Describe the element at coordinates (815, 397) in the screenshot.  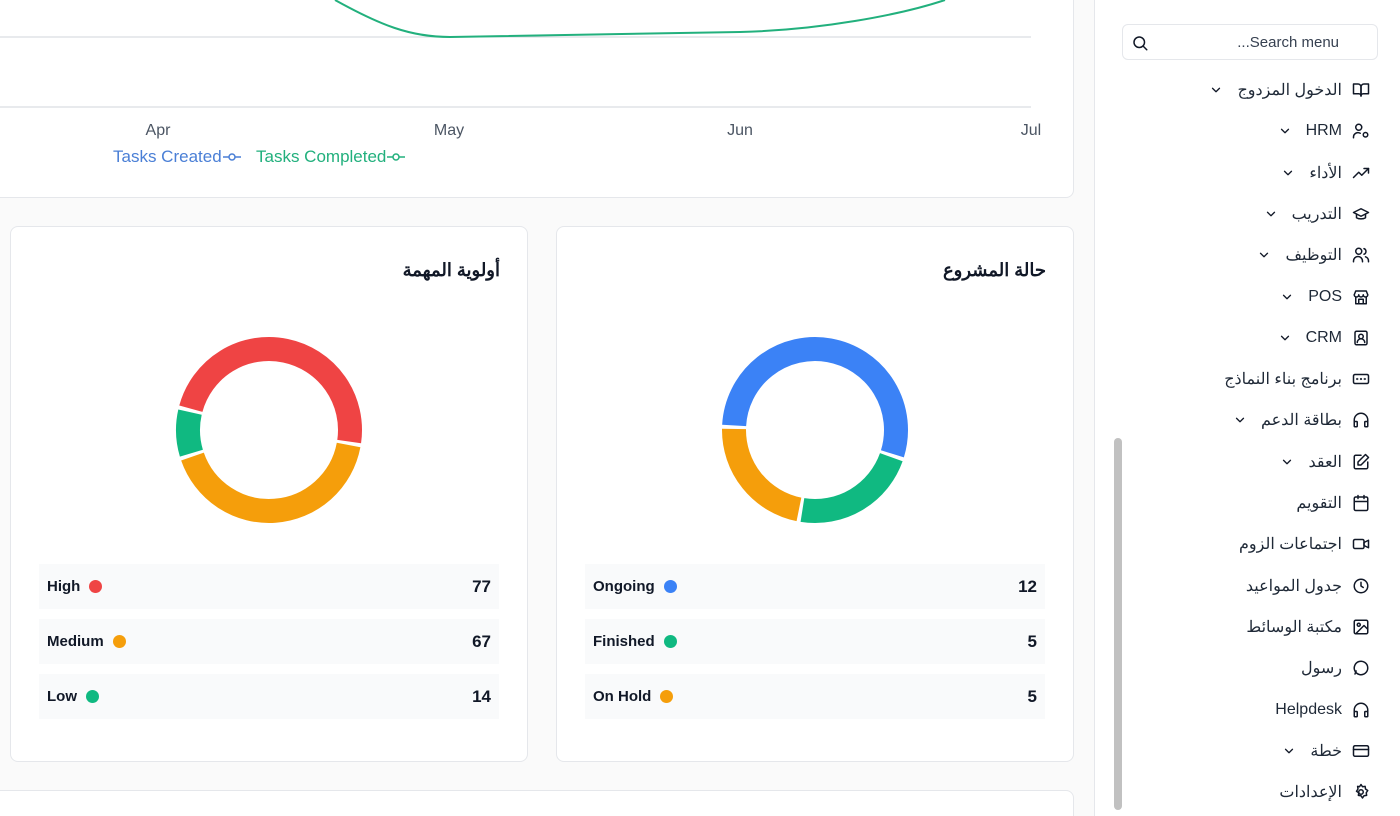
I see `donut-slice-ongoing` at that location.